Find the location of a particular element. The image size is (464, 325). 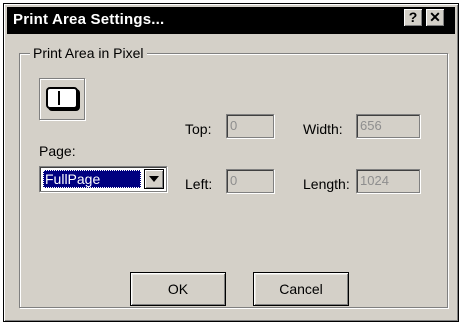

group-label: Print Area in Pixel is located at coordinates (88, 53).